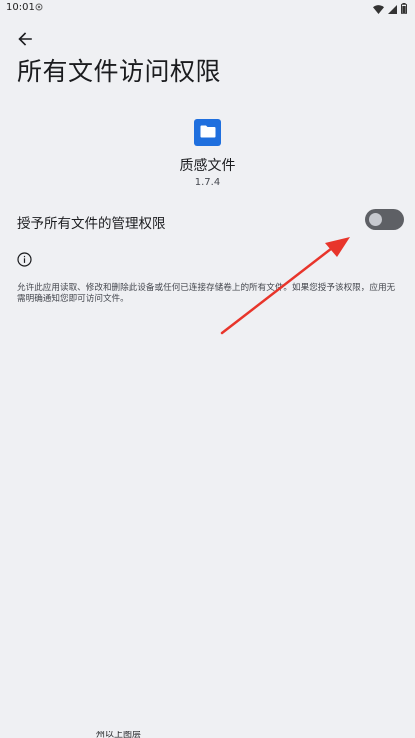  What do you see at coordinates (404, 9) in the screenshot?
I see `battery-icon` at bounding box center [404, 9].